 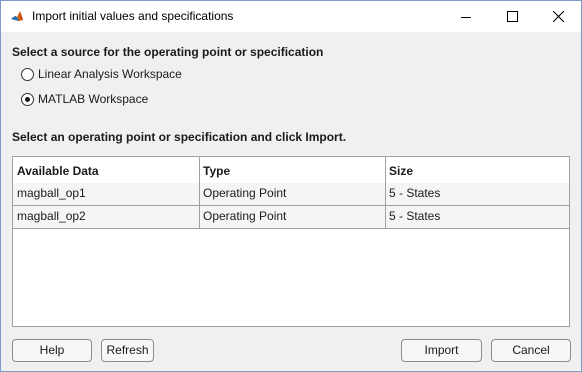 What do you see at coordinates (106, 170) in the screenshot?
I see `column-header-available-data: Available Data` at bounding box center [106, 170].